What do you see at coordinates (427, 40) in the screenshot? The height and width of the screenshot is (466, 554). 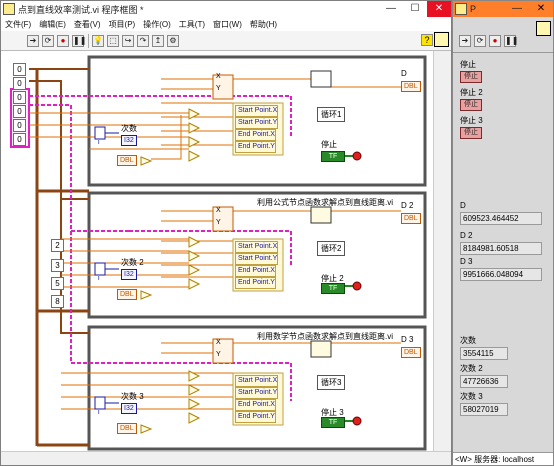 I see `context-help-icon: ?` at bounding box center [427, 40].